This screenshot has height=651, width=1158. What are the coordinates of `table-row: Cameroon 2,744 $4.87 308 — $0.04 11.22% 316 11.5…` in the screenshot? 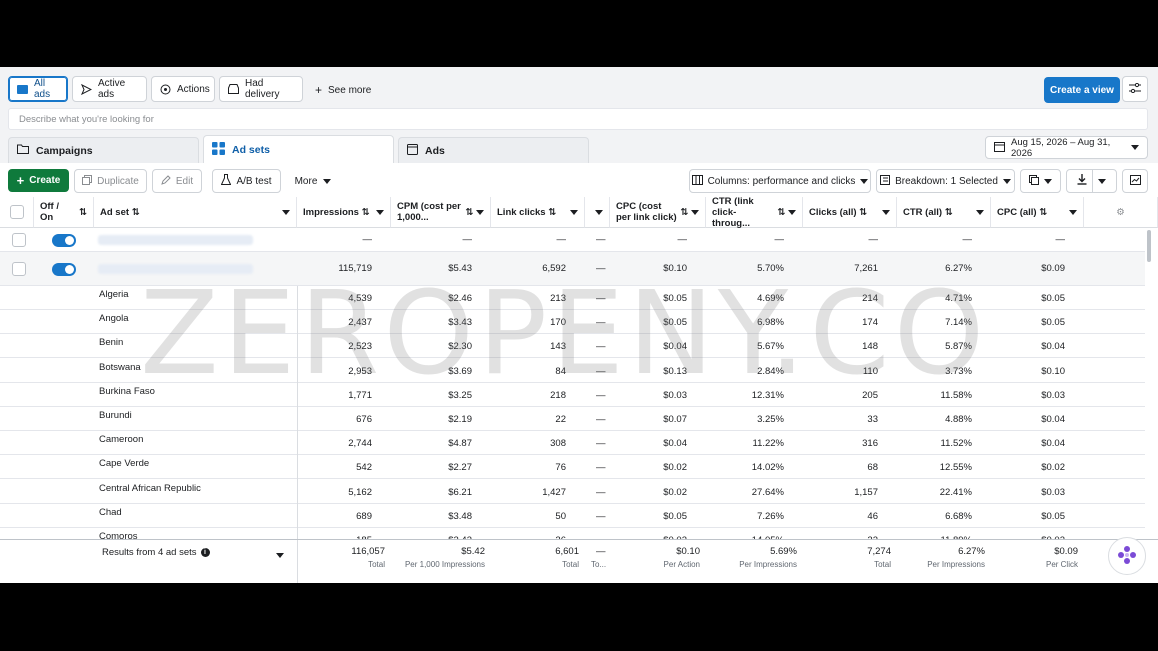 It's located at (572, 443).